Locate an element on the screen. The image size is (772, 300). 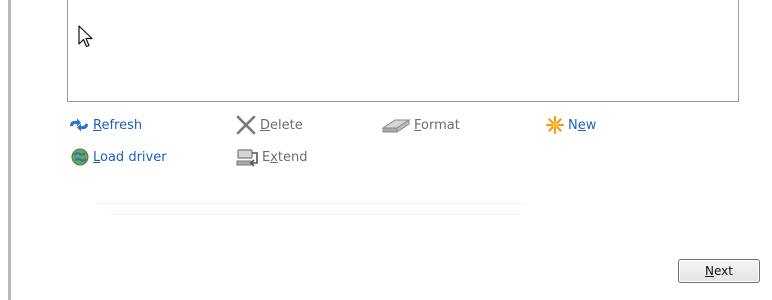
refresh-button: Refresh is located at coordinates (105, 125).